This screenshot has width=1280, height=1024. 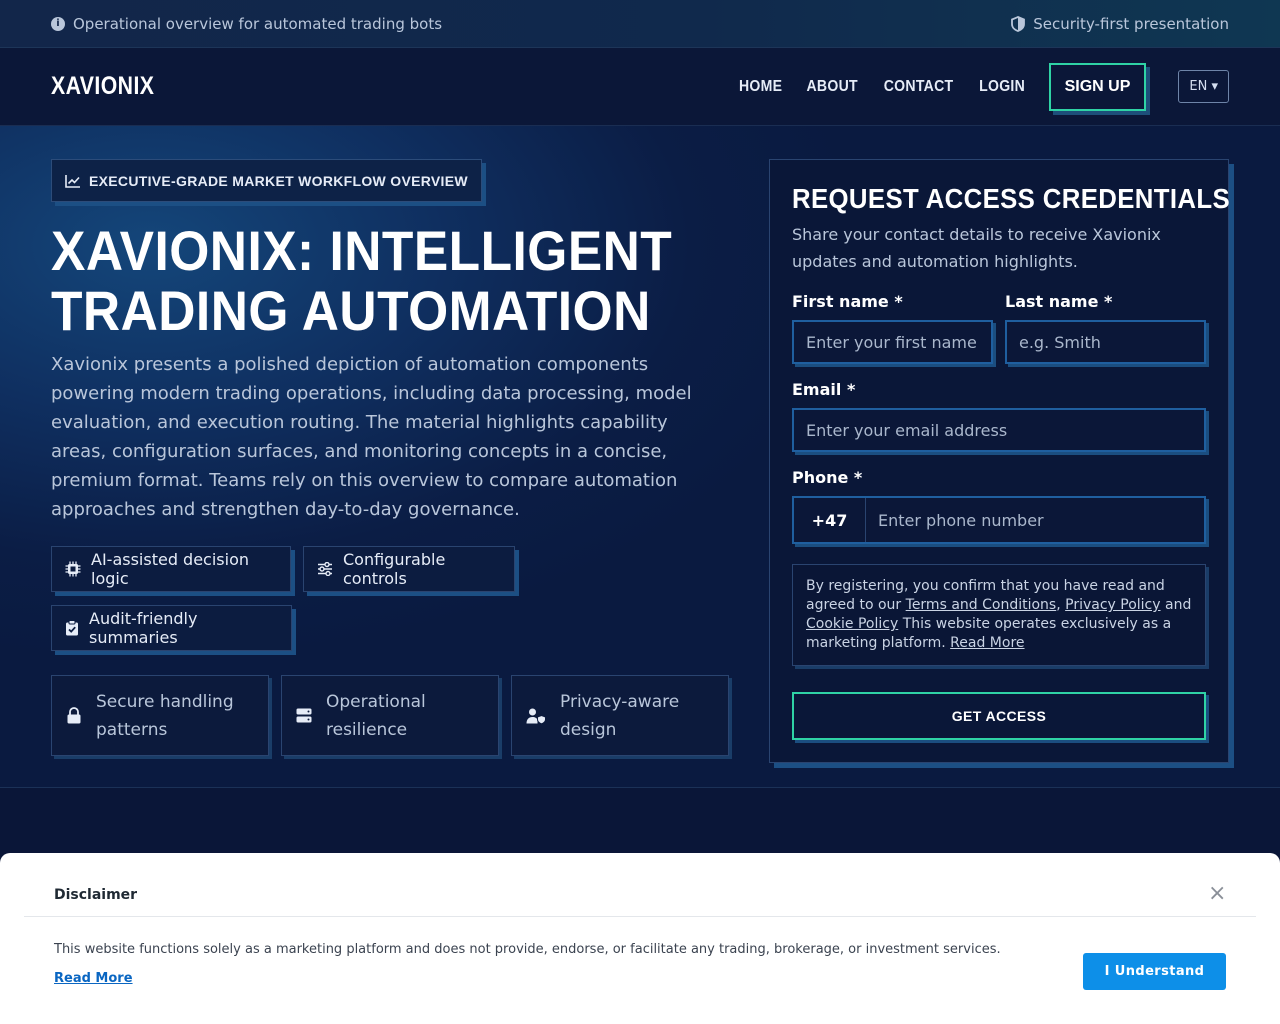 What do you see at coordinates (73, 569) in the screenshot?
I see `chip-icon` at bounding box center [73, 569].